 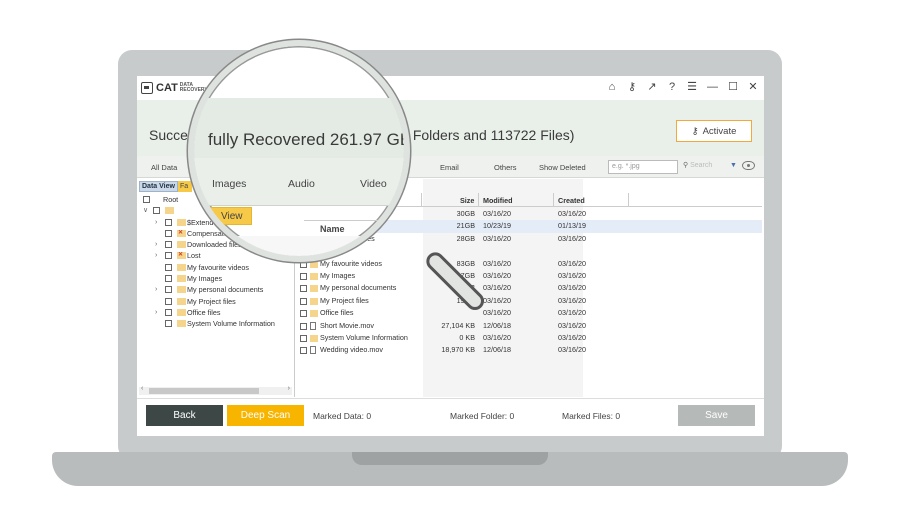 What do you see at coordinates (347, 325) in the screenshot?
I see `file-name: Short Movie.mov` at bounding box center [347, 325].